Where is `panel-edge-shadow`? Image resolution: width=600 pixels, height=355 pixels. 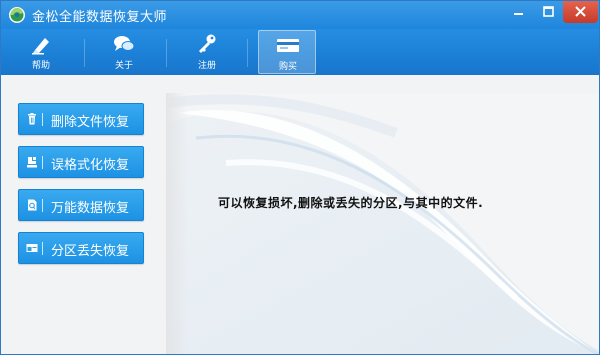
panel-edge-shadow is located at coordinates (177, 223).